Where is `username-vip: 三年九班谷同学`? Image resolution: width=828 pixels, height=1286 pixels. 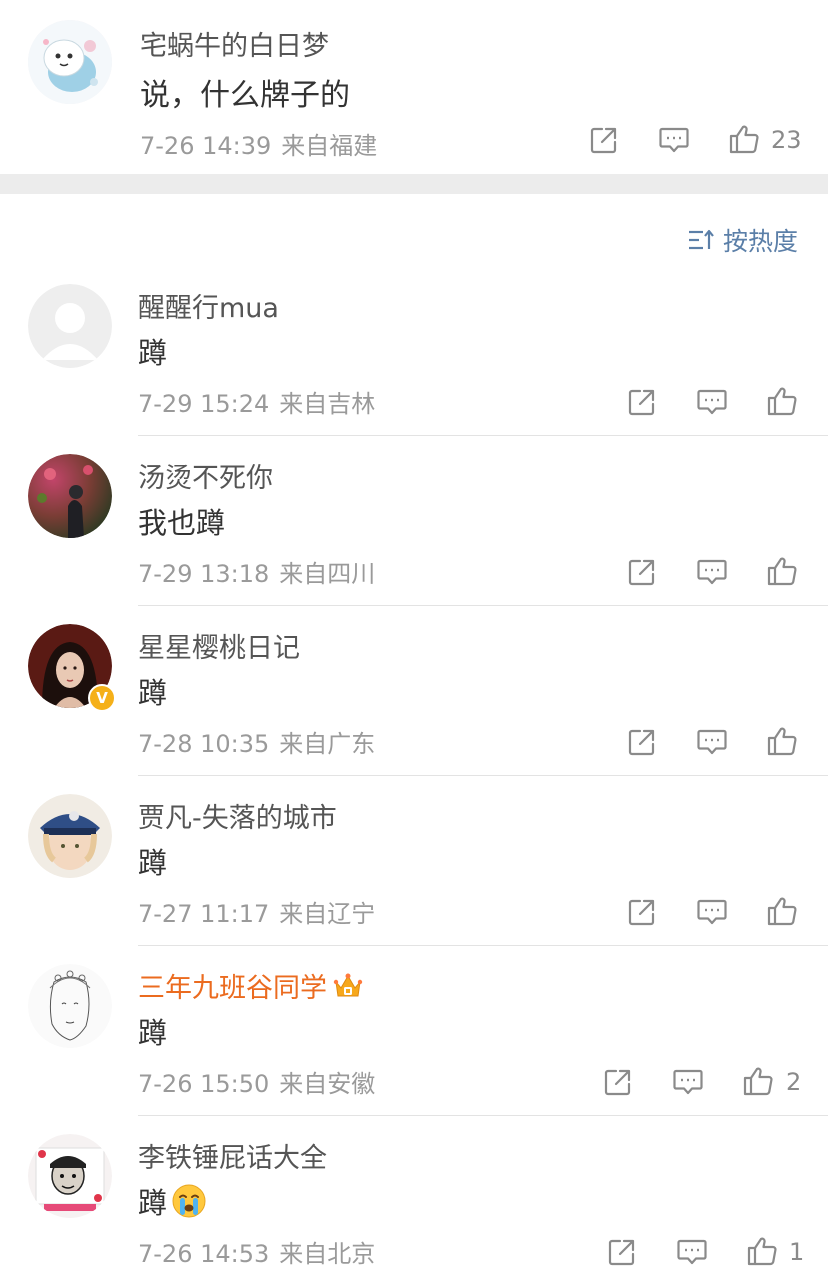
username-vip: 三年九班谷同学 is located at coordinates (250, 985).